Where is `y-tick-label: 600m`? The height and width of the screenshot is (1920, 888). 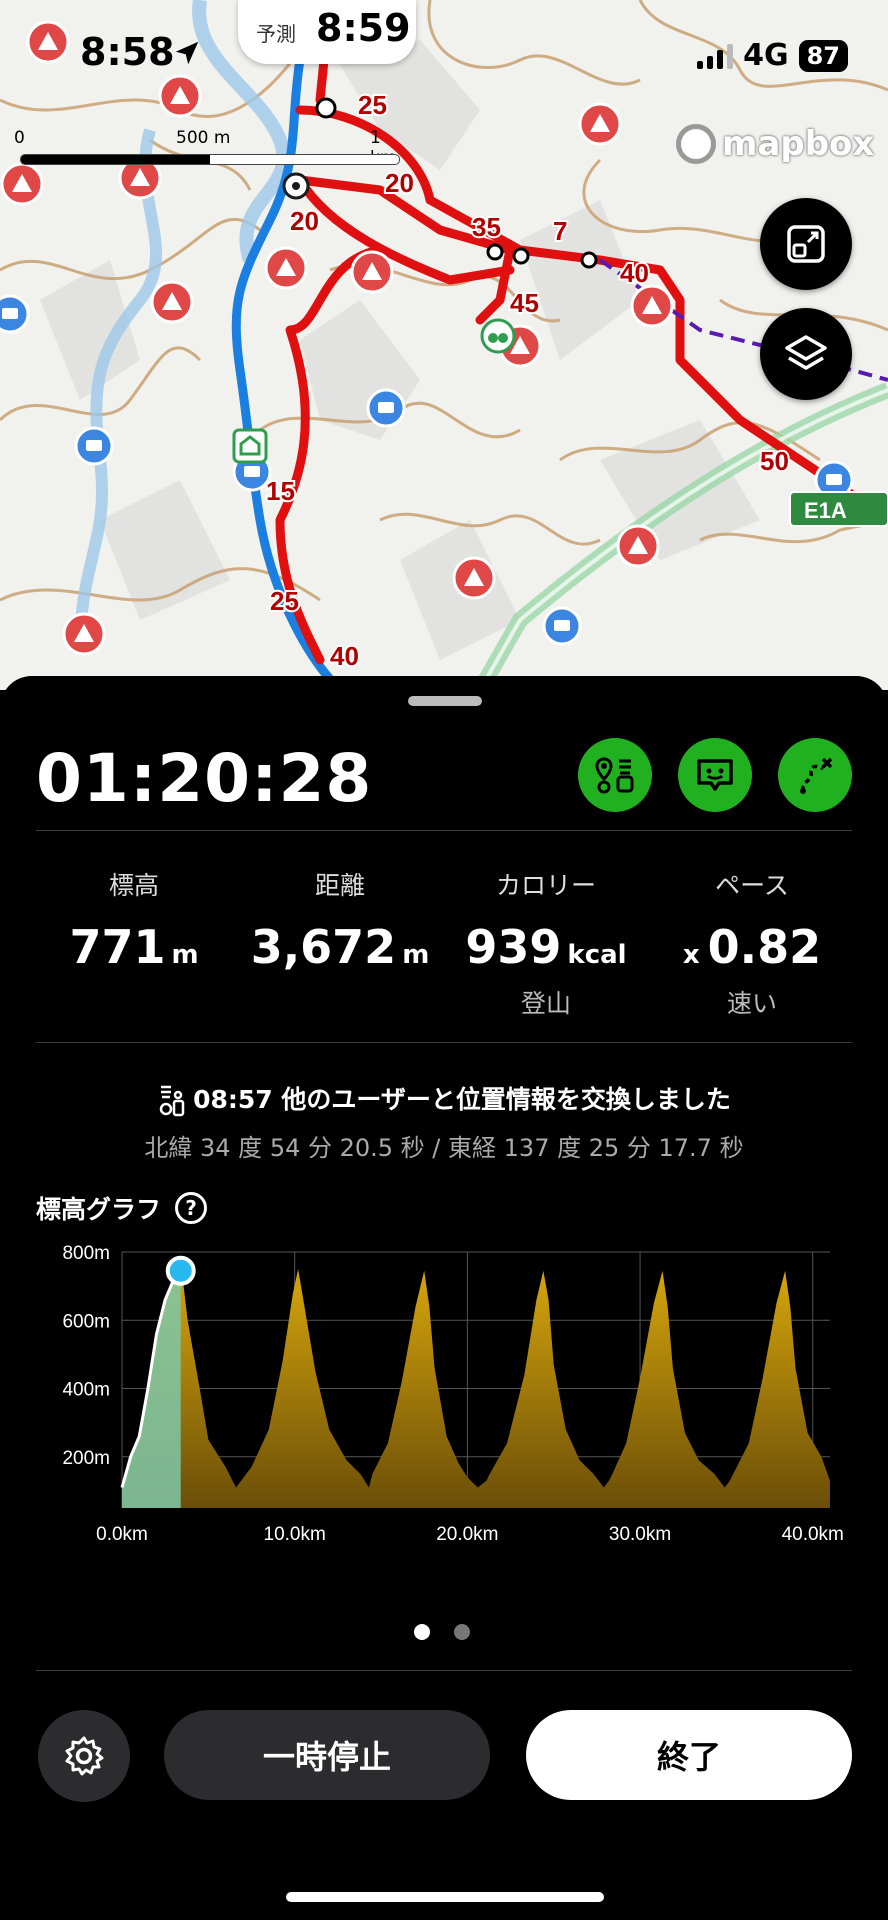 y-tick-label: 600m is located at coordinates (86, 1321).